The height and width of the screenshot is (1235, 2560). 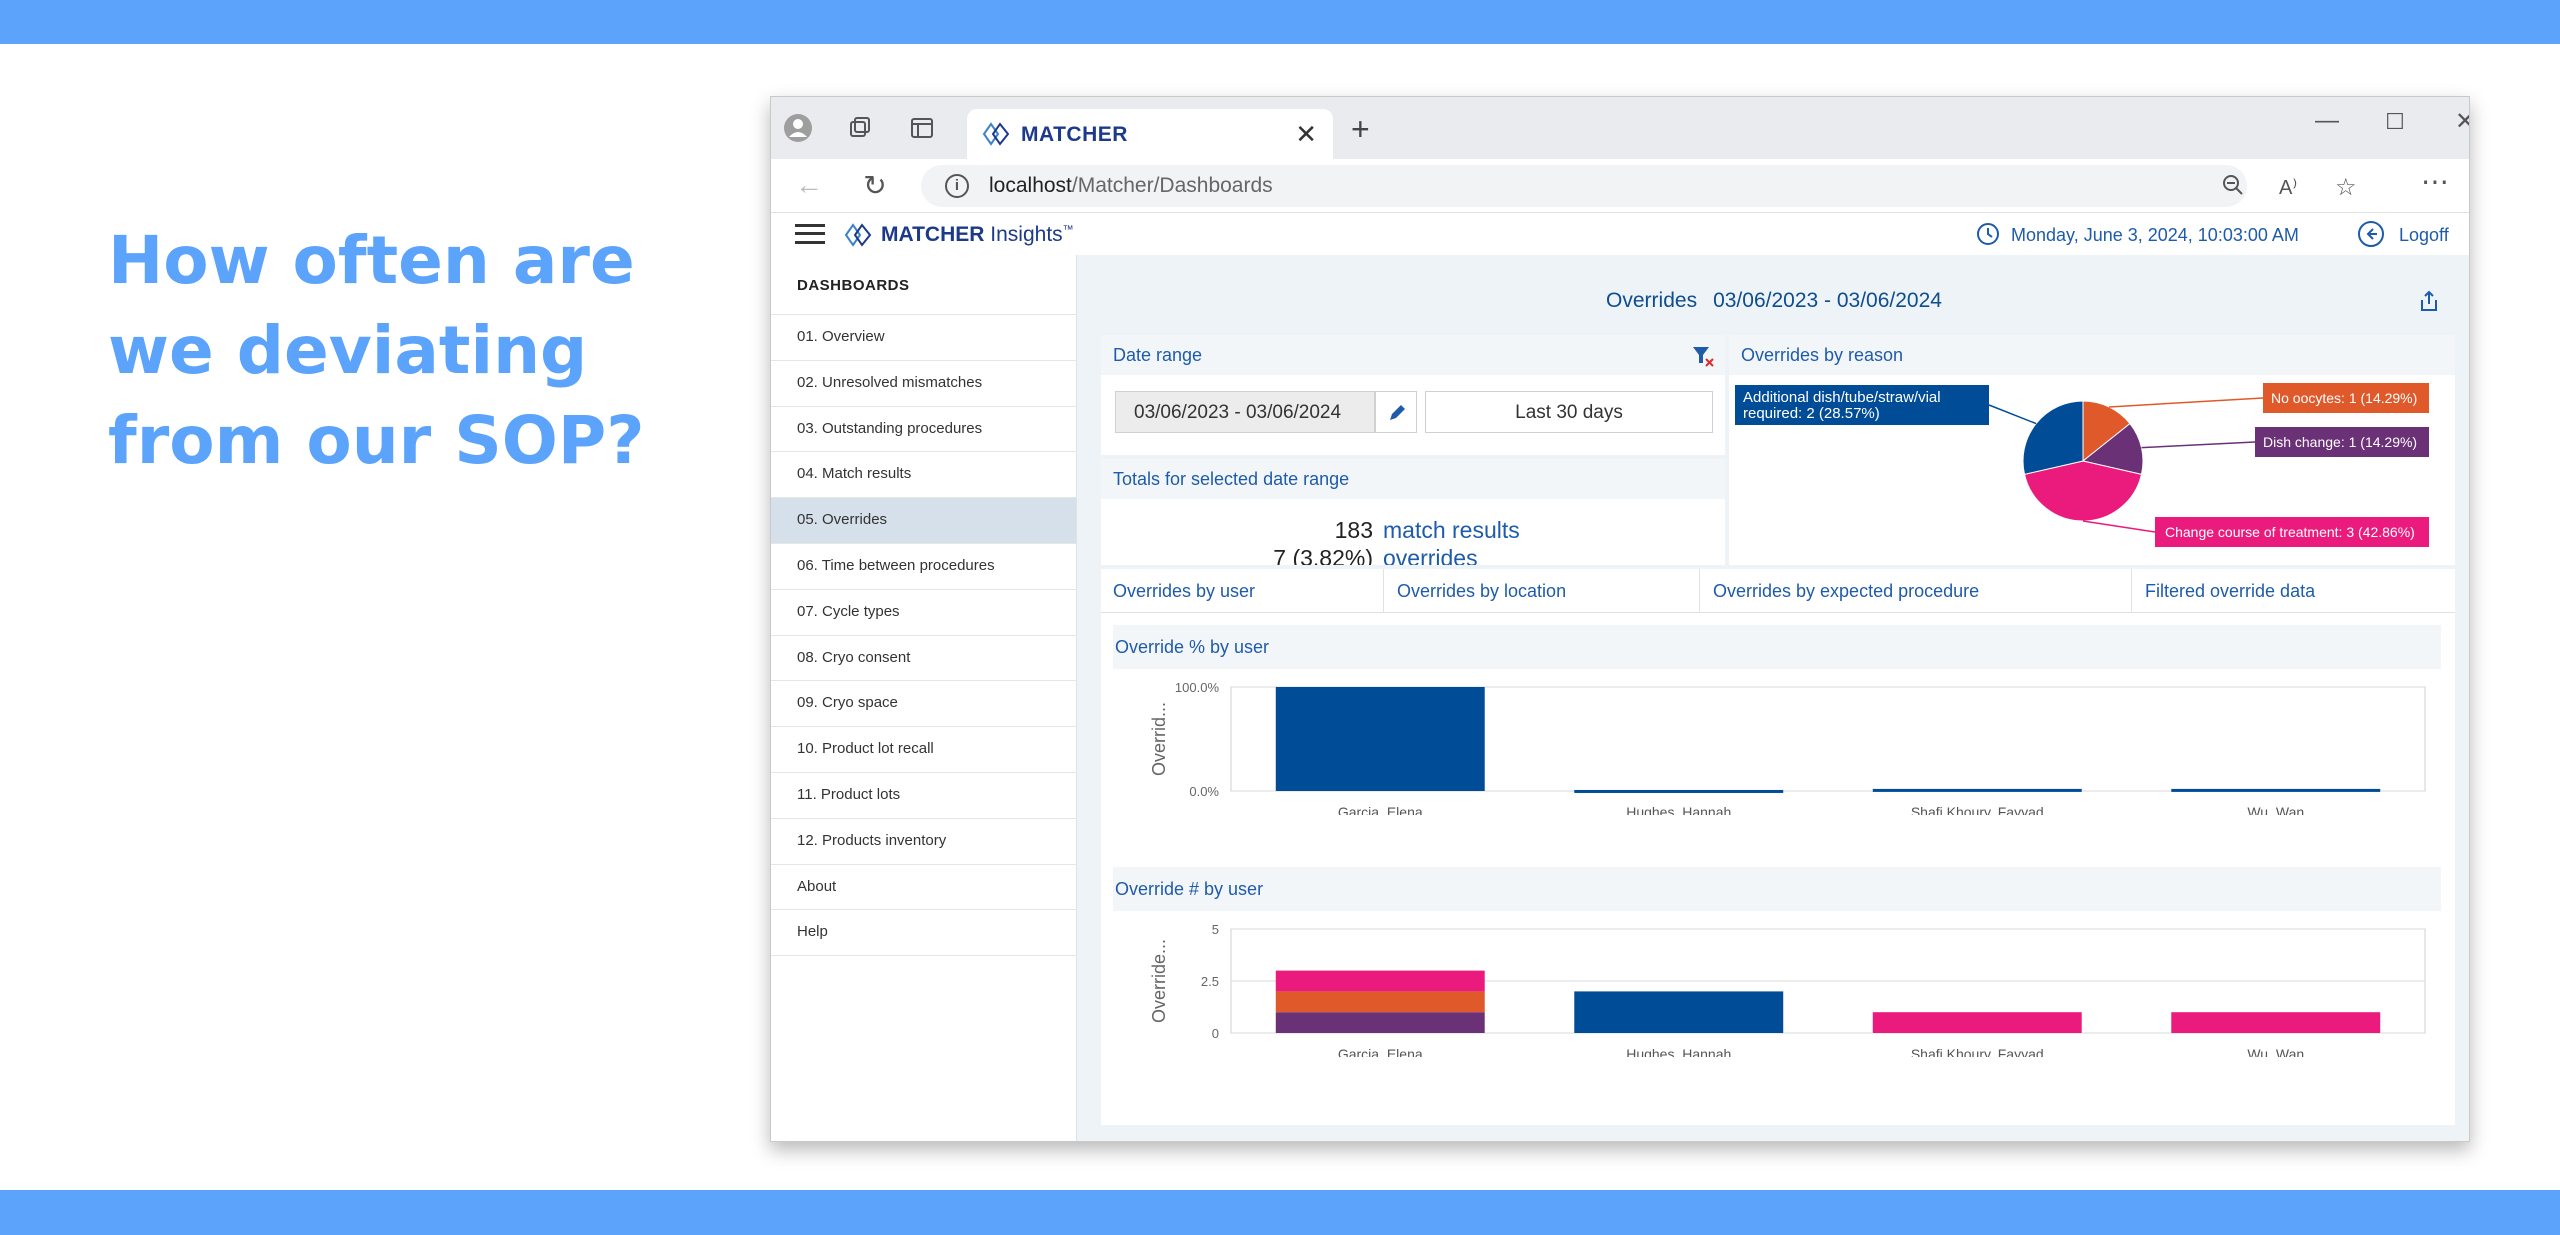 What do you see at coordinates (923, 659) in the screenshot?
I see `sidebar-item: 08. Cryo consent` at bounding box center [923, 659].